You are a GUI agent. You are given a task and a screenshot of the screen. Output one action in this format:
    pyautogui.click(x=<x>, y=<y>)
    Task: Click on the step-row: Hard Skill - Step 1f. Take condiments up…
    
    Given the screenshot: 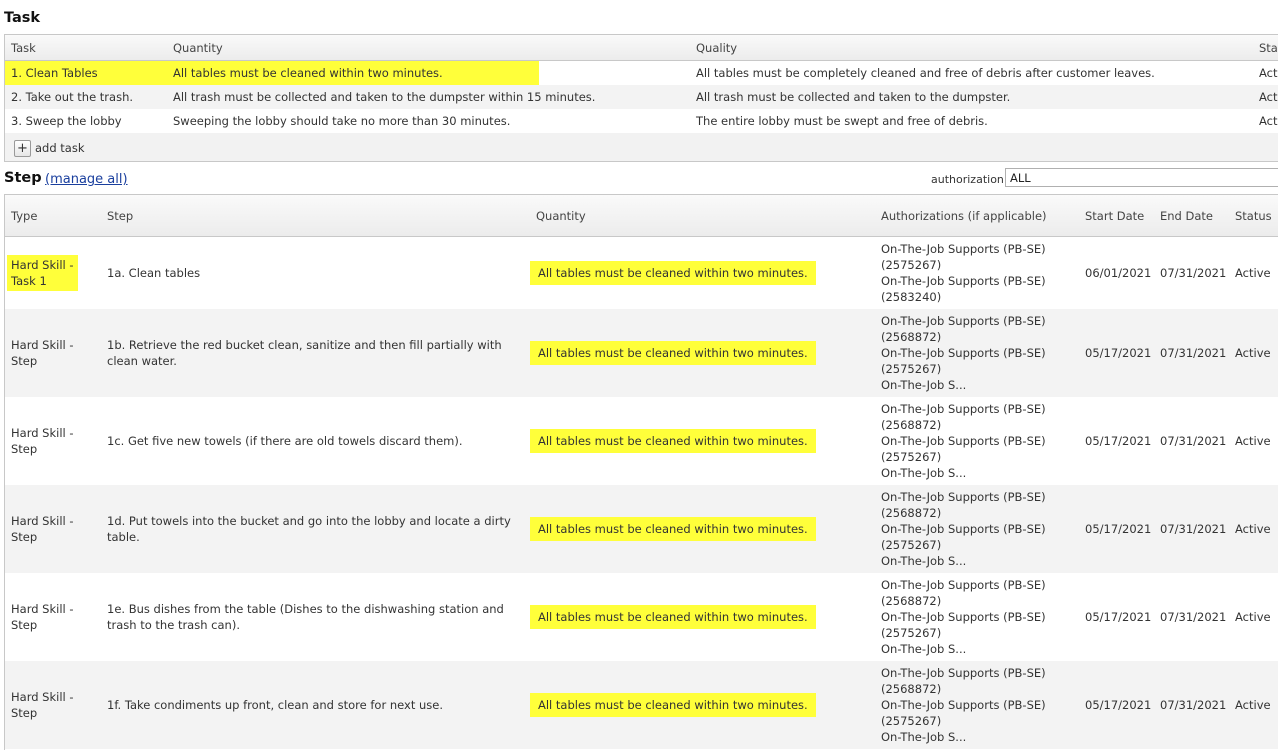 What is the action you would take?
    pyautogui.click(x=641, y=705)
    